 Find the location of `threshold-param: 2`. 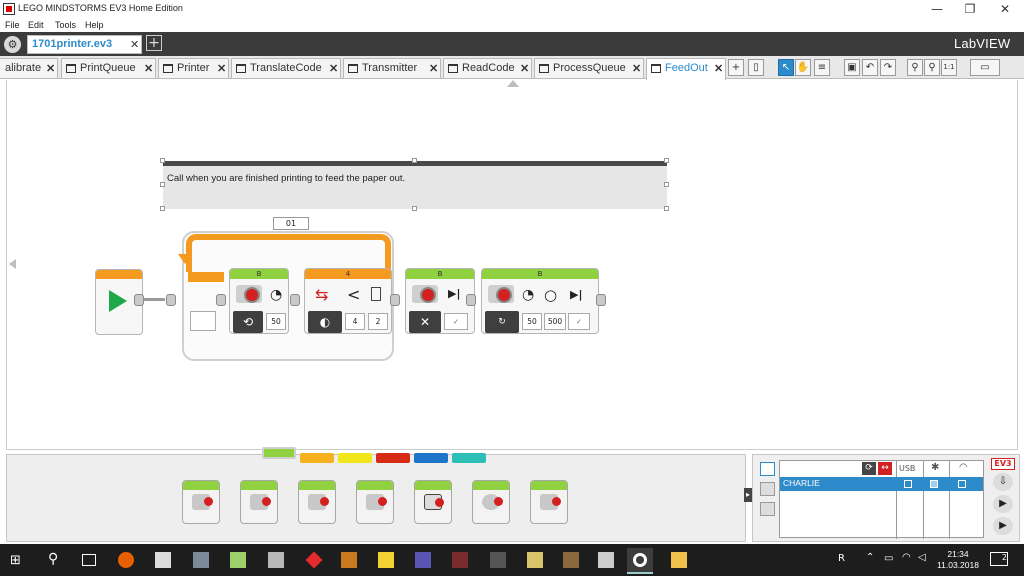

threshold-param: 2 is located at coordinates (378, 321).